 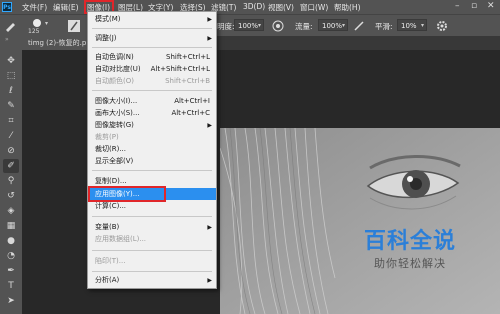 What do you see at coordinates (152, 101) in the screenshot?
I see `menu-item-image-size: 图像大小(I)... Alt+Ctrl+I` at bounding box center [152, 101].